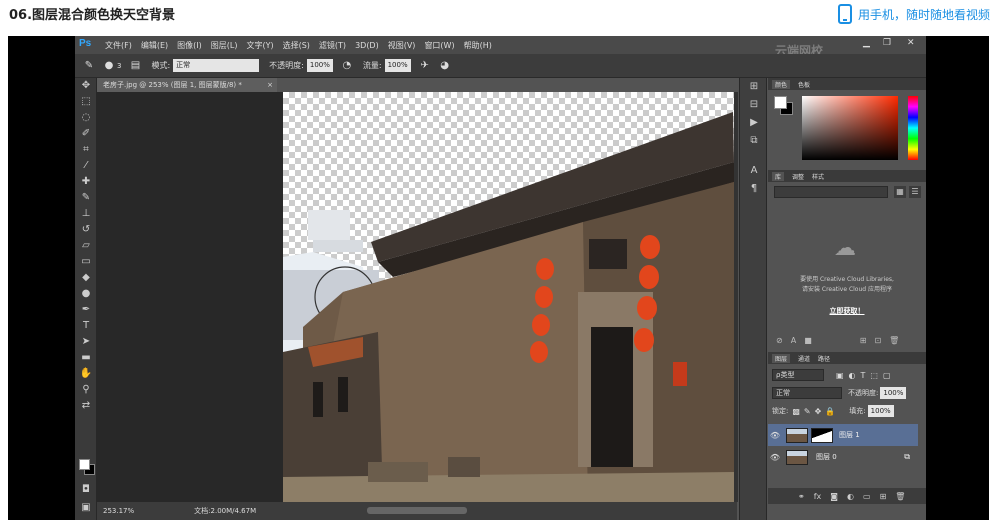 The image size is (1000, 525). I want to click on layer-filter-icons: ▣◐T⬚▢, so click(866, 375).